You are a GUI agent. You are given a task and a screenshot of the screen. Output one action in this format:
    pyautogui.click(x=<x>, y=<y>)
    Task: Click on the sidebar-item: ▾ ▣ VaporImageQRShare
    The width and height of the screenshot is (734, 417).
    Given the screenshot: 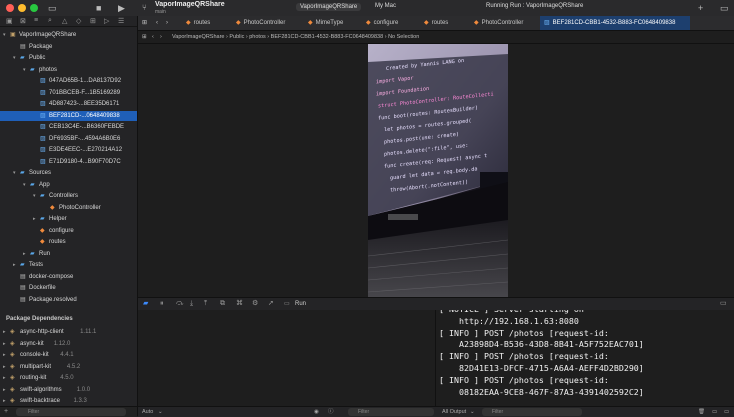 What is the action you would take?
    pyautogui.click(x=68, y=35)
    